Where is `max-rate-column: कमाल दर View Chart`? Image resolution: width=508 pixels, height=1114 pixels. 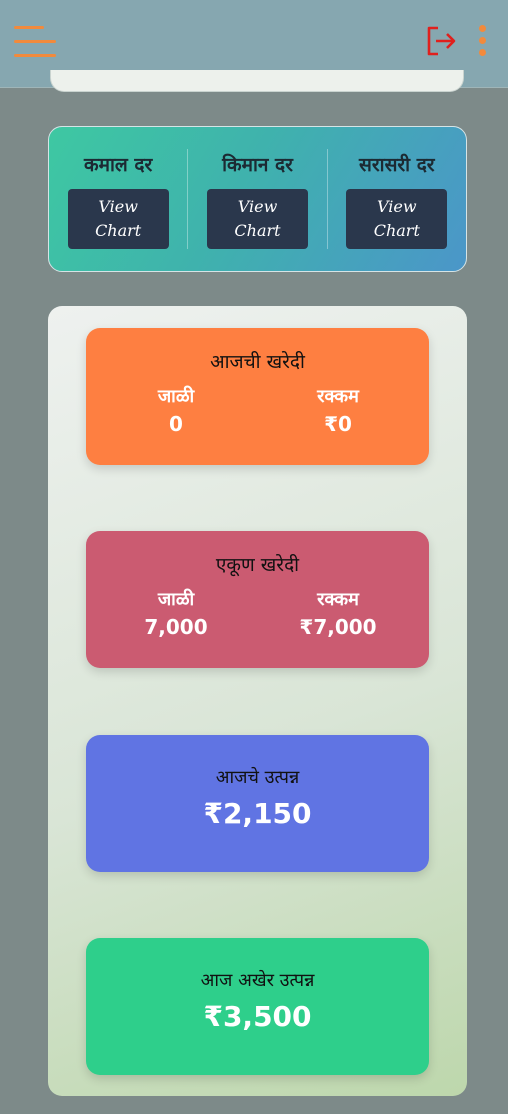
max-rate-column: कमाल दर View Chart is located at coordinates (118, 199).